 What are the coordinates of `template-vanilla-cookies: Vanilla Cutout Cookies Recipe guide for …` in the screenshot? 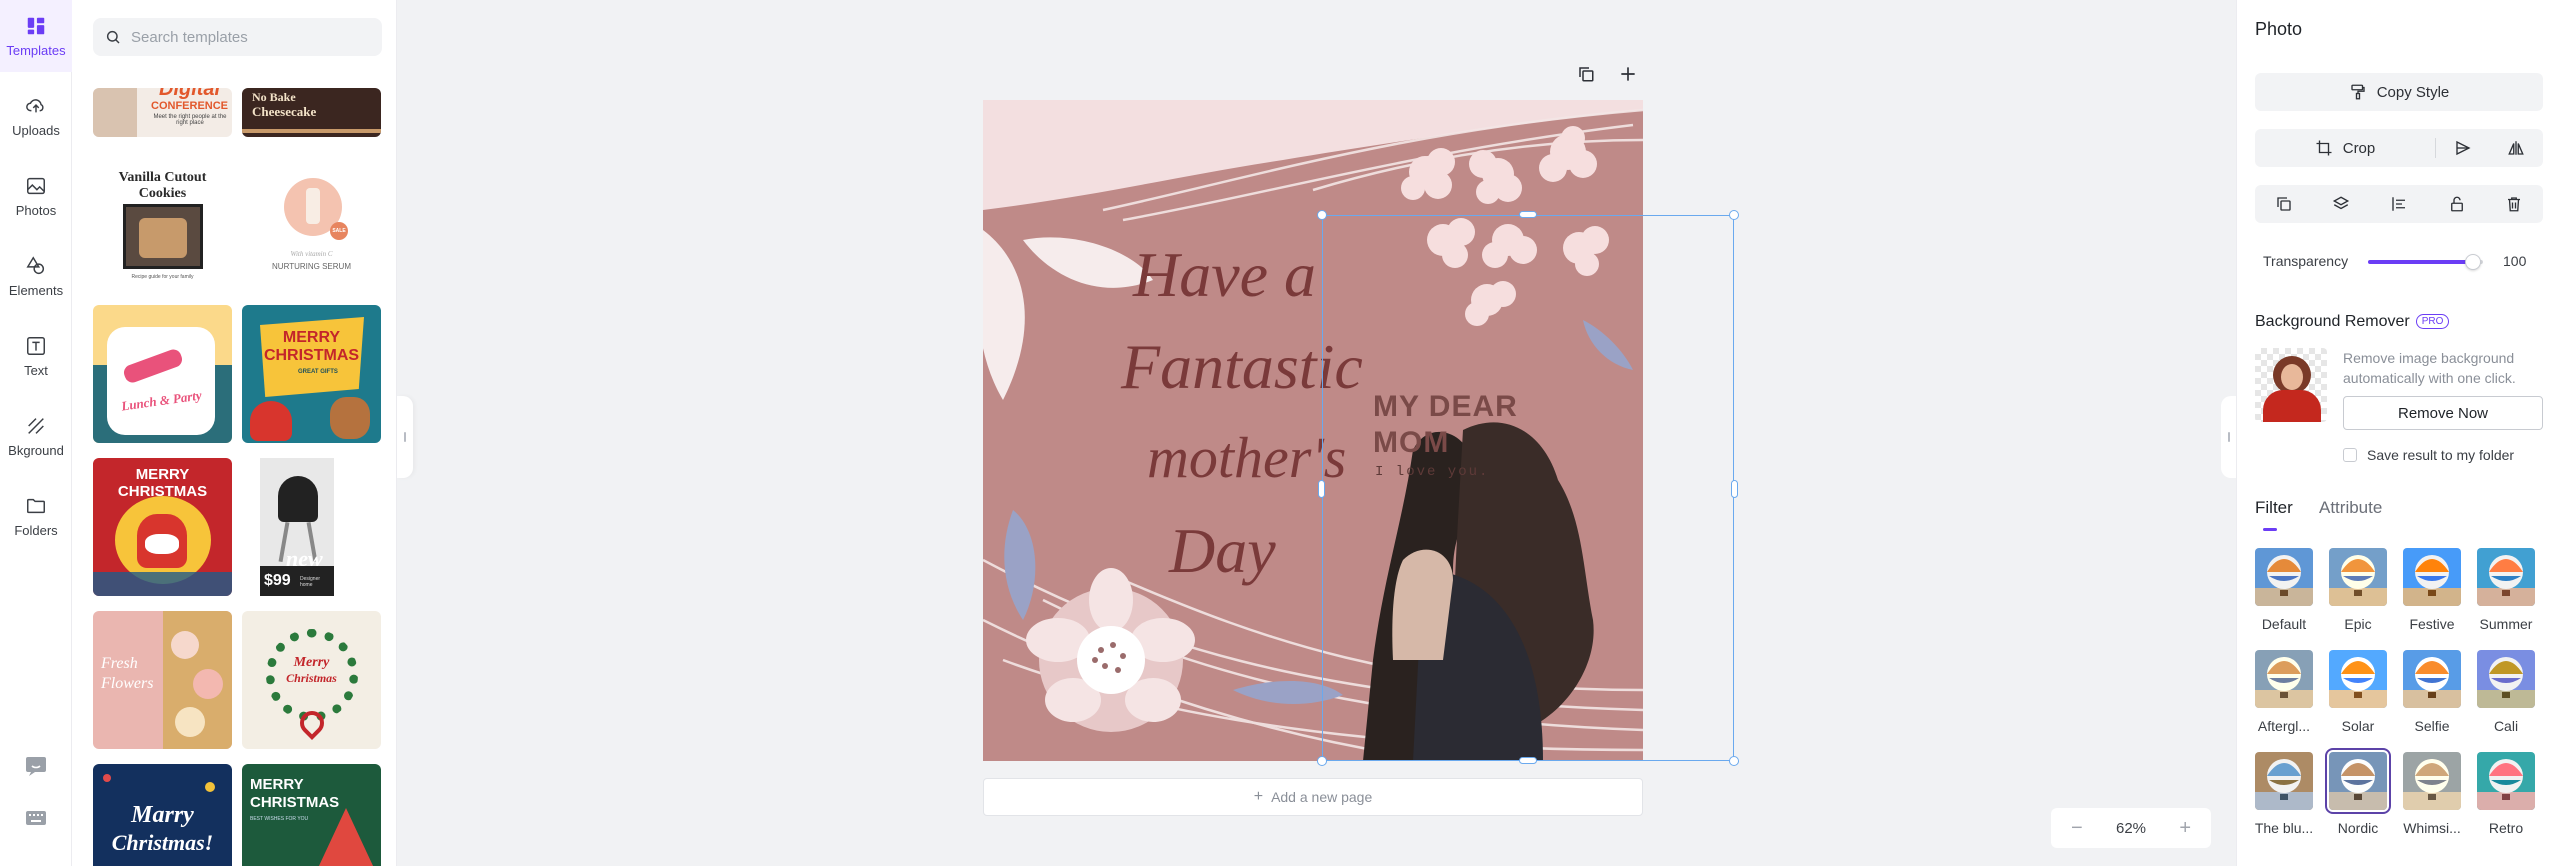 It's located at (162, 222).